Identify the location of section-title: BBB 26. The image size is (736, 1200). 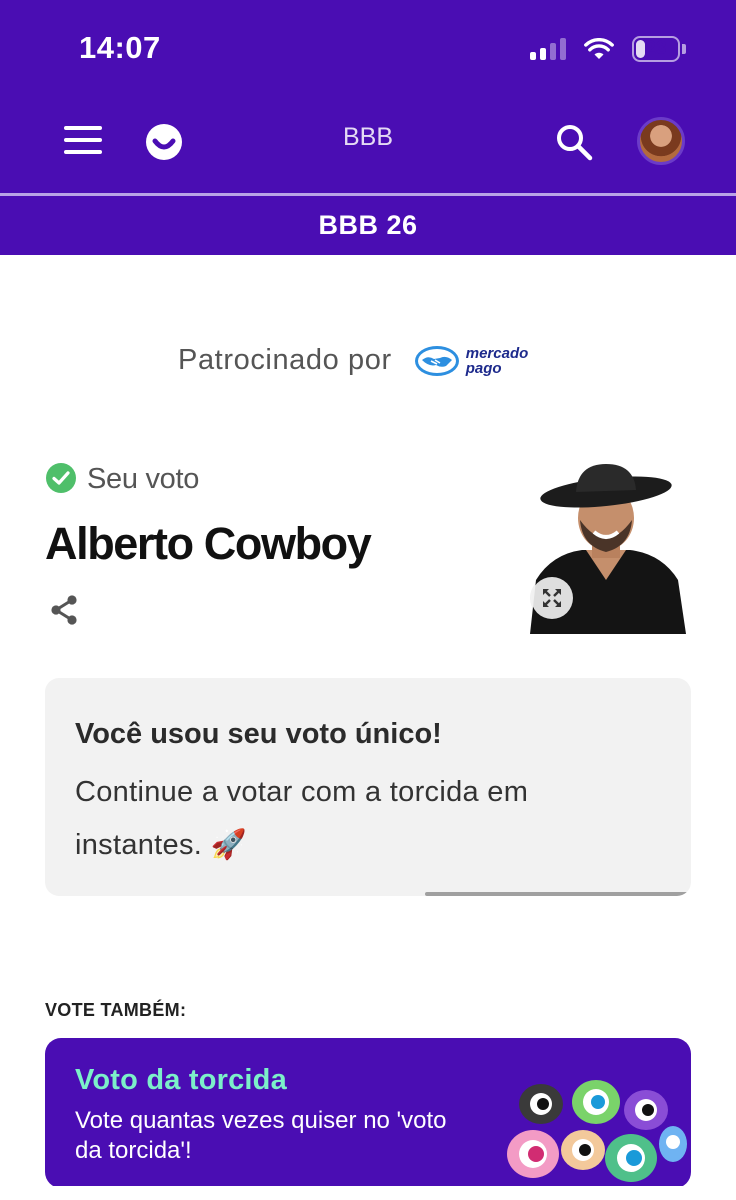
(368, 225).